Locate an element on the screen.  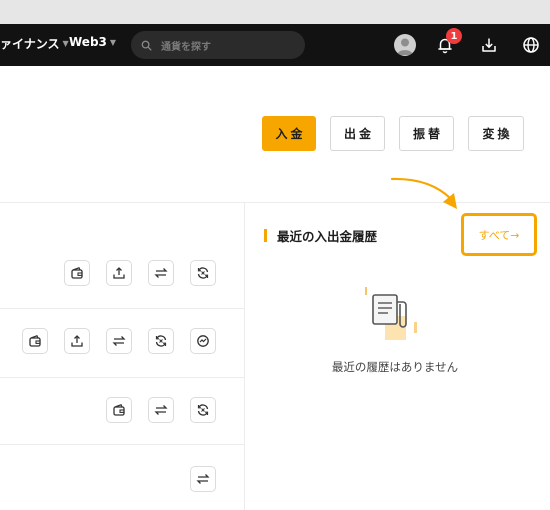
transfer-button: 振替 is located at coordinates (426, 133).